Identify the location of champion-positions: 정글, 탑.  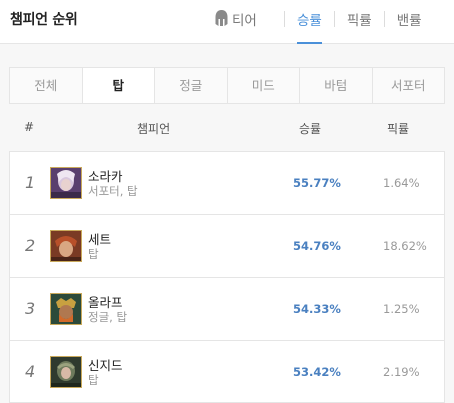
(108, 317).